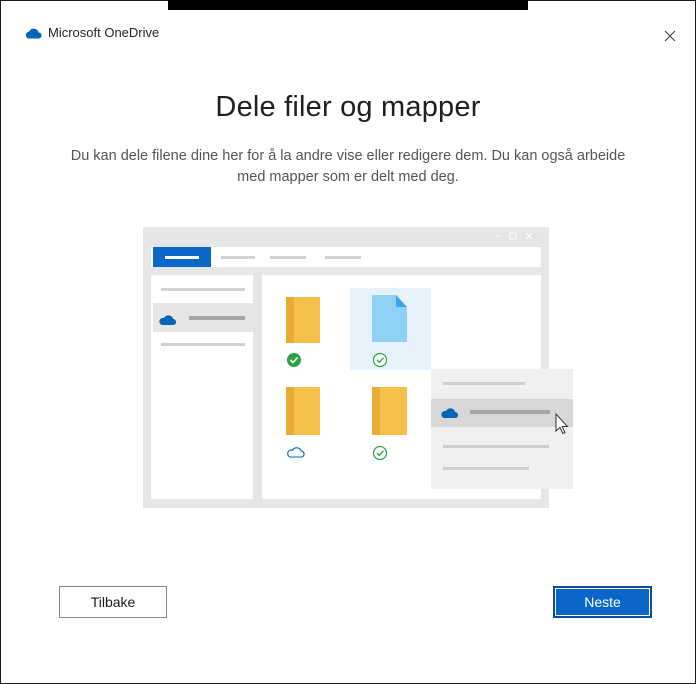 The image size is (696, 684). What do you see at coordinates (602, 602) in the screenshot?
I see `next-button: Neste` at bounding box center [602, 602].